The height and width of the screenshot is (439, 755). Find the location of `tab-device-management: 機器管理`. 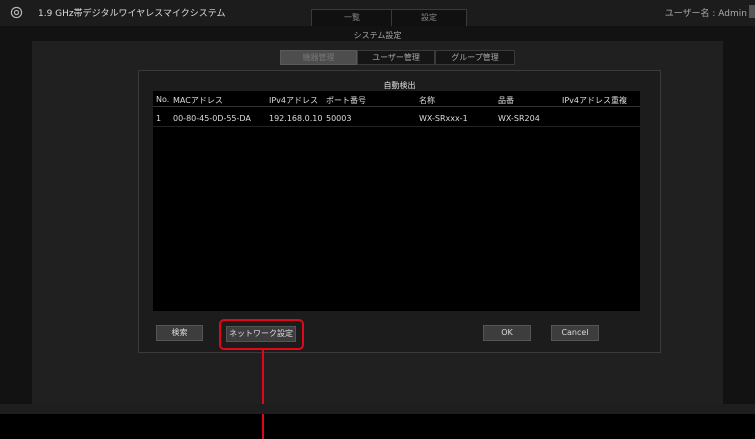

tab-device-management: 機器管理 is located at coordinates (318, 57).